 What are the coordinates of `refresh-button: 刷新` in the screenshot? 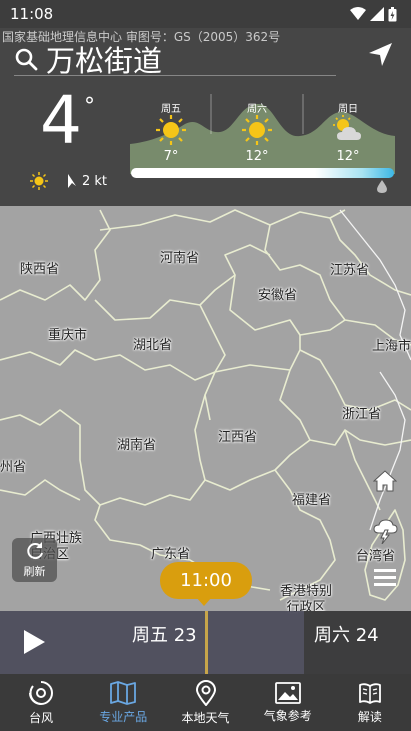 It's located at (34, 560).